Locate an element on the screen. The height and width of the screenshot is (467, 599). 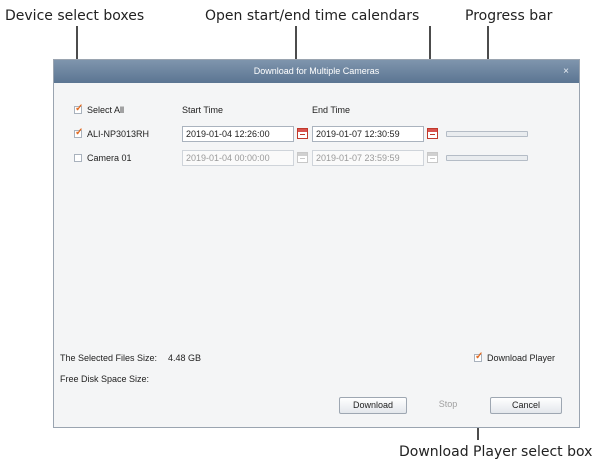
start-time-header: Start Time is located at coordinates (203, 110).